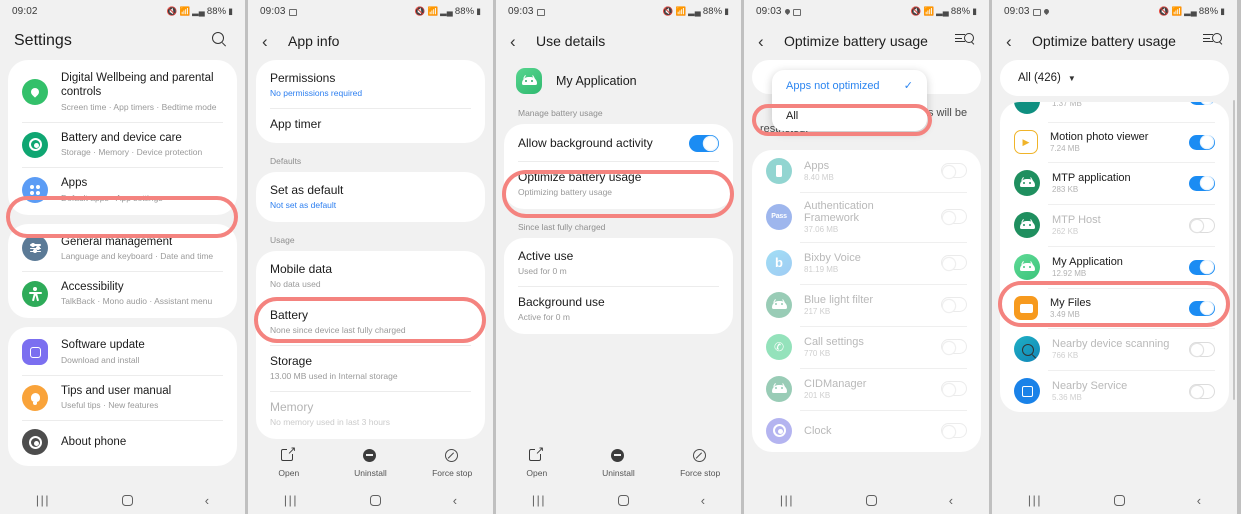 This screenshot has height=514, width=1241. I want to click on item-title: Permissions, so click(303, 78).